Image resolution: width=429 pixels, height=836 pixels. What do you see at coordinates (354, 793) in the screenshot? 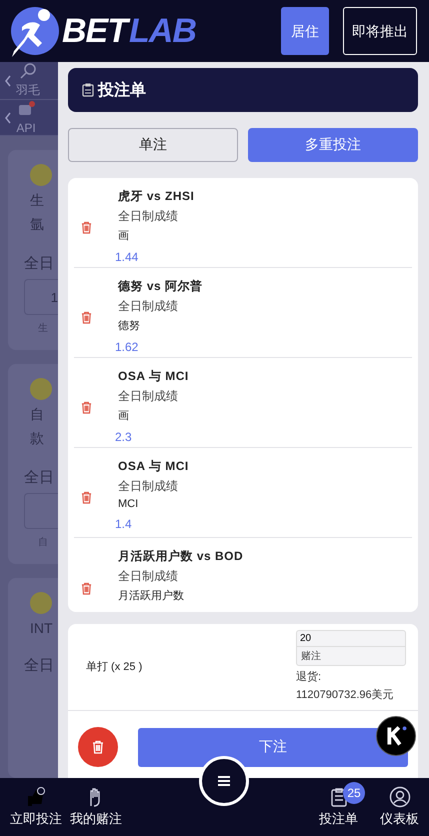
I see `count-badge: 25` at bounding box center [354, 793].